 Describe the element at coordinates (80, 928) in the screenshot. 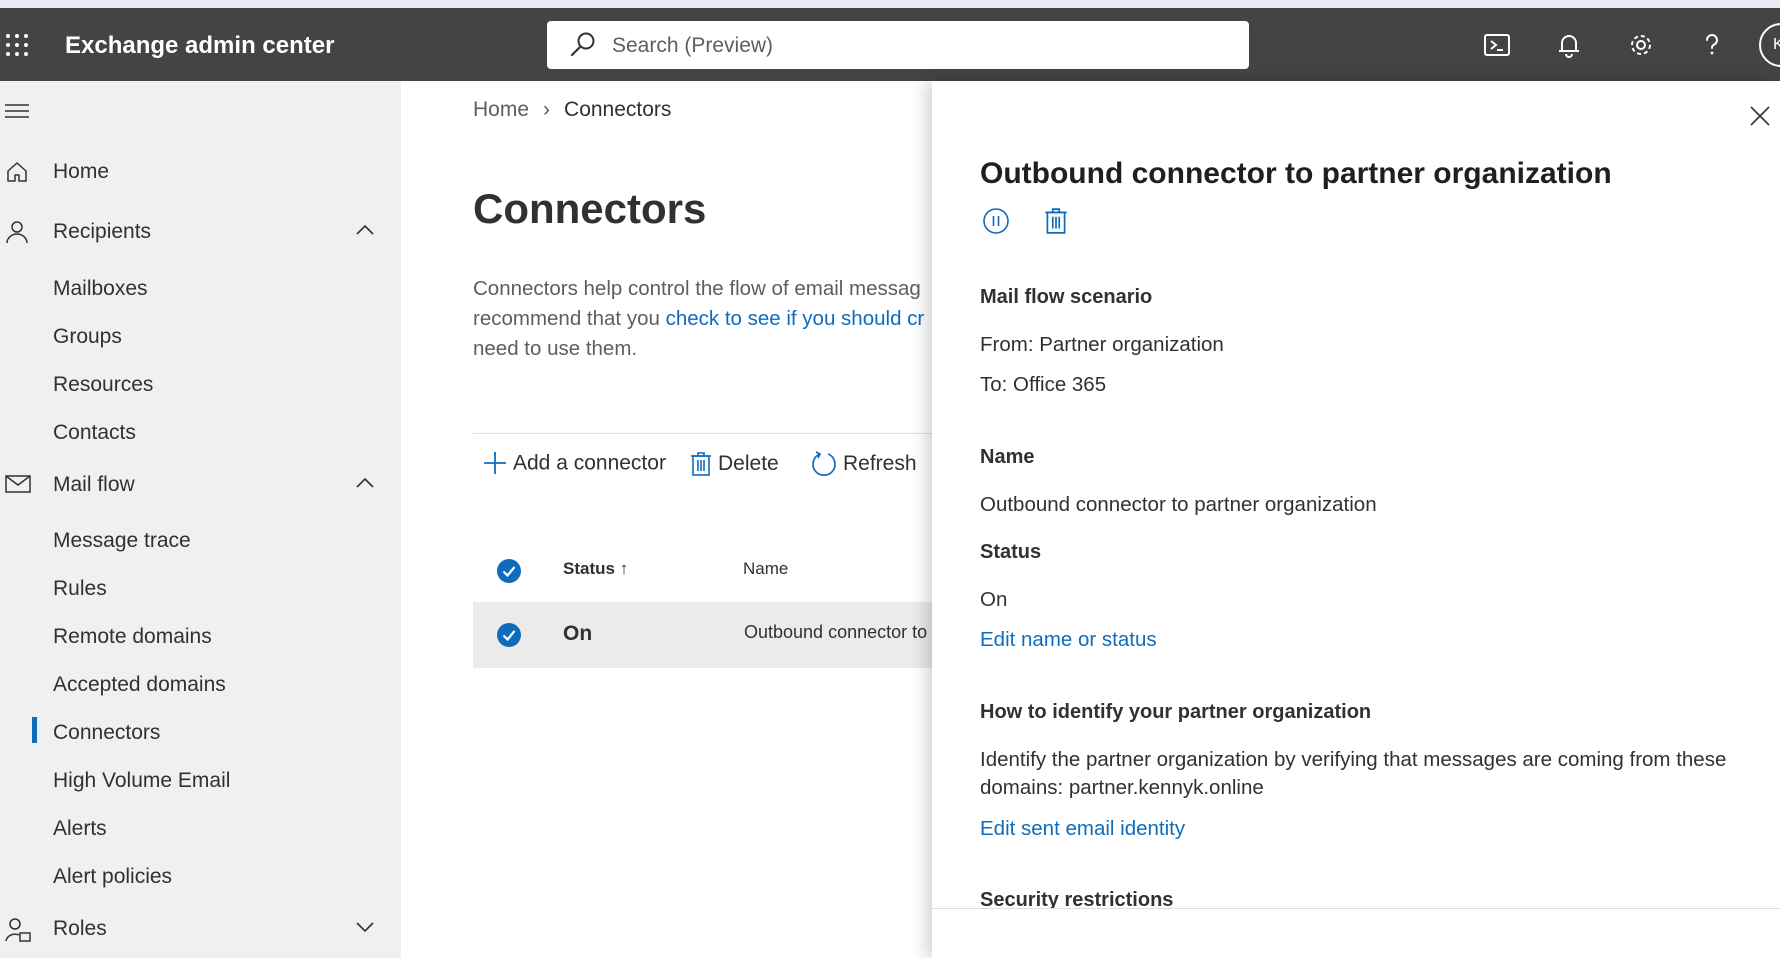

I see `sidebar-item-label: Roles` at that location.